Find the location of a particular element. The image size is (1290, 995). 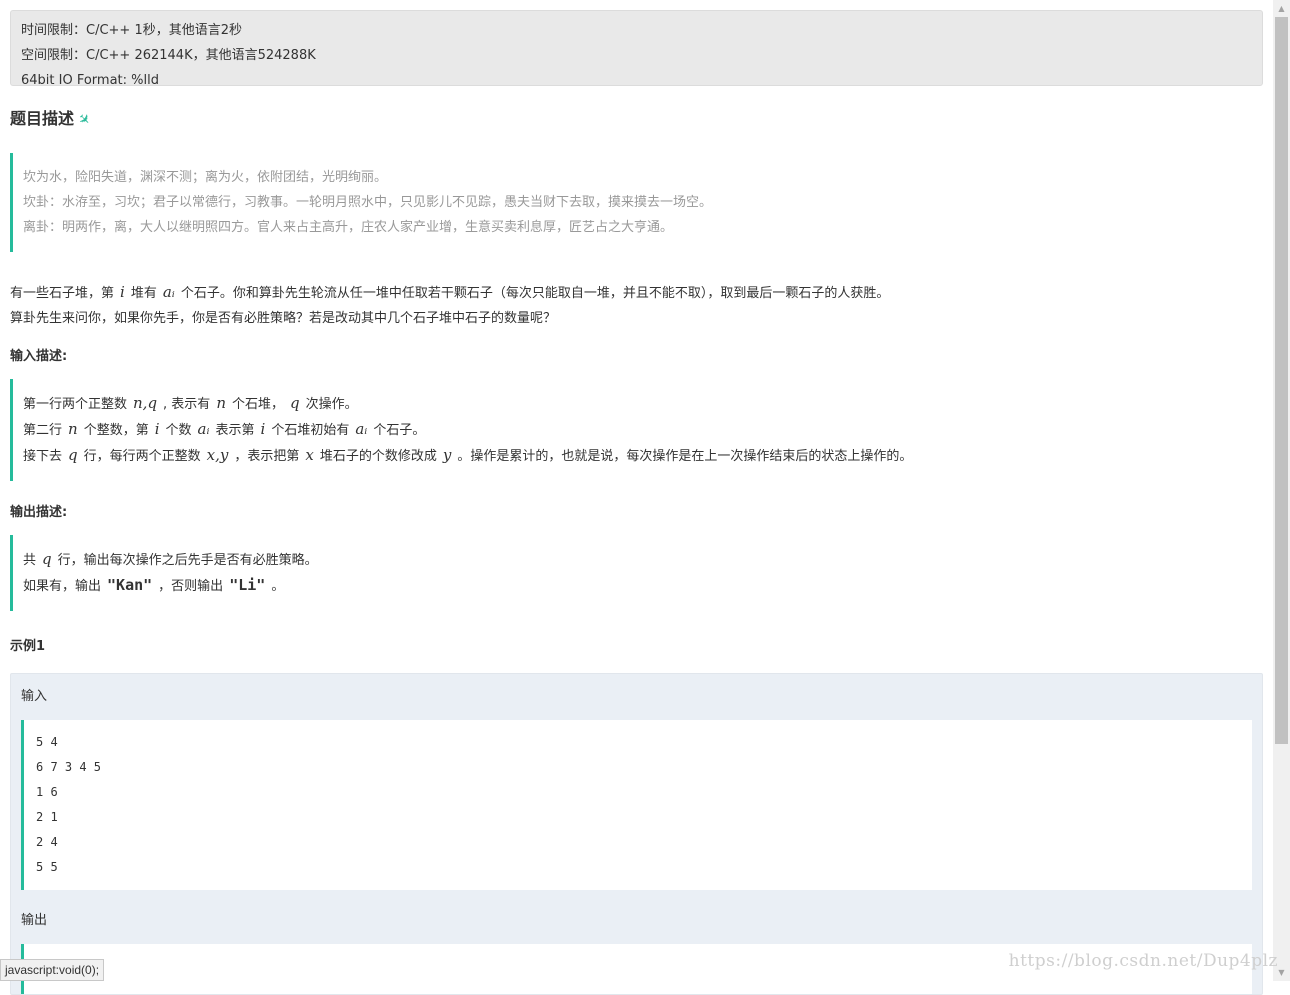

space-limit: 空间限制：C/C++ 262144K，其他语言524288K is located at coordinates (168, 55).